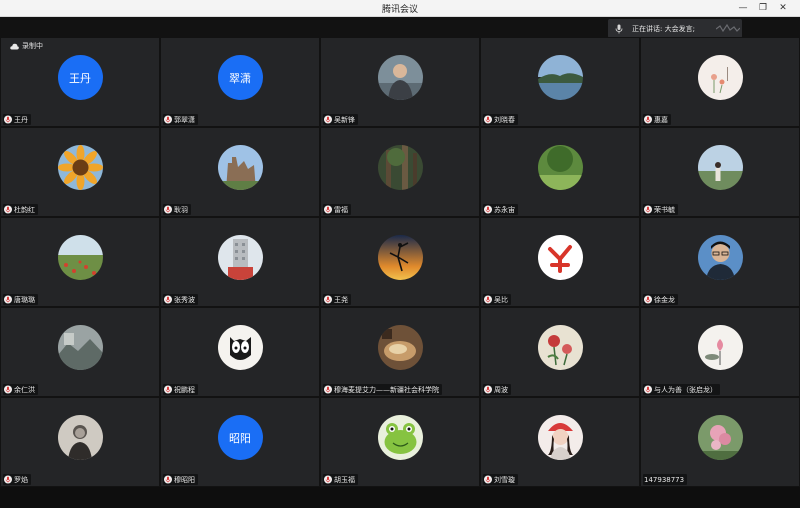  I want to click on participant-name: 耿羽, so click(181, 209).